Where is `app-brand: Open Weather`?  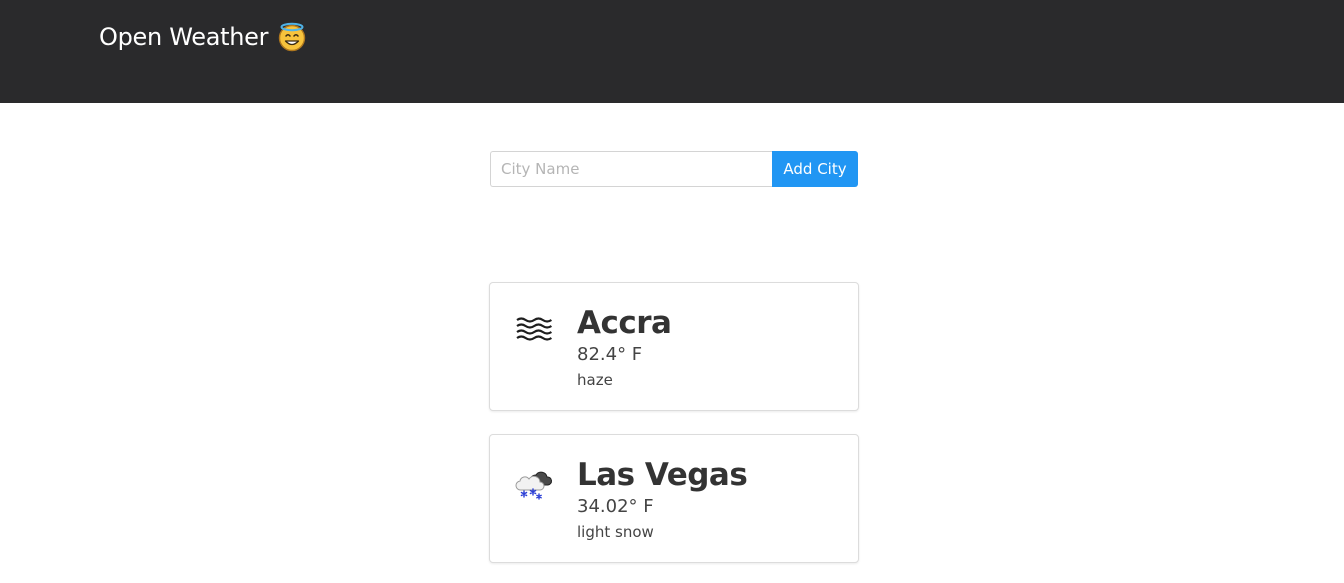 app-brand: Open Weather is located at coordinates (203, 37).